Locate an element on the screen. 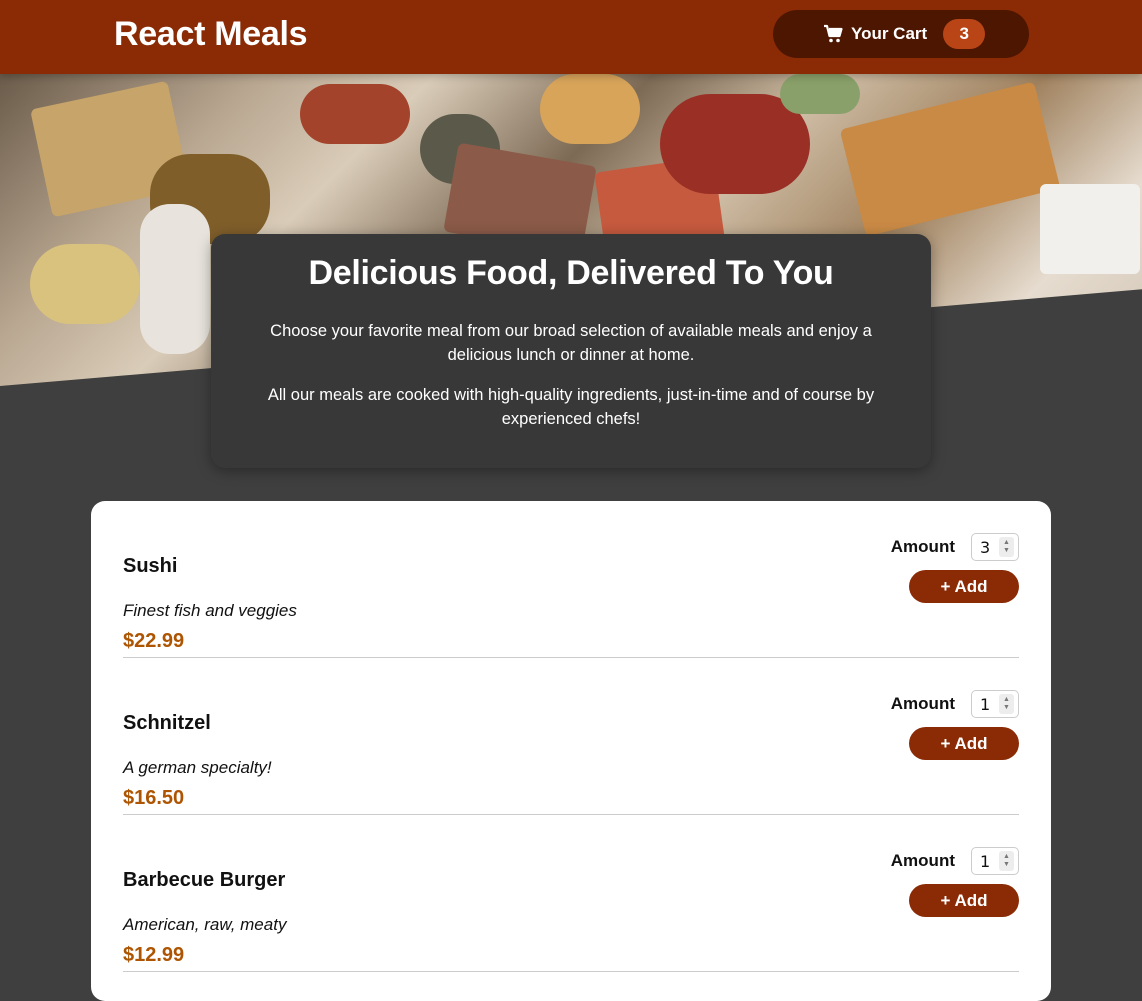 This screenshot has width=1142, height=1001. cart-label: Your Cart is located at coordinates (889, 33).